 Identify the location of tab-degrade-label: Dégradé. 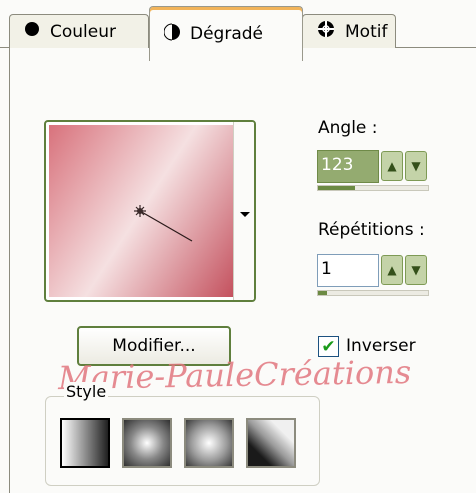
(226, 34).